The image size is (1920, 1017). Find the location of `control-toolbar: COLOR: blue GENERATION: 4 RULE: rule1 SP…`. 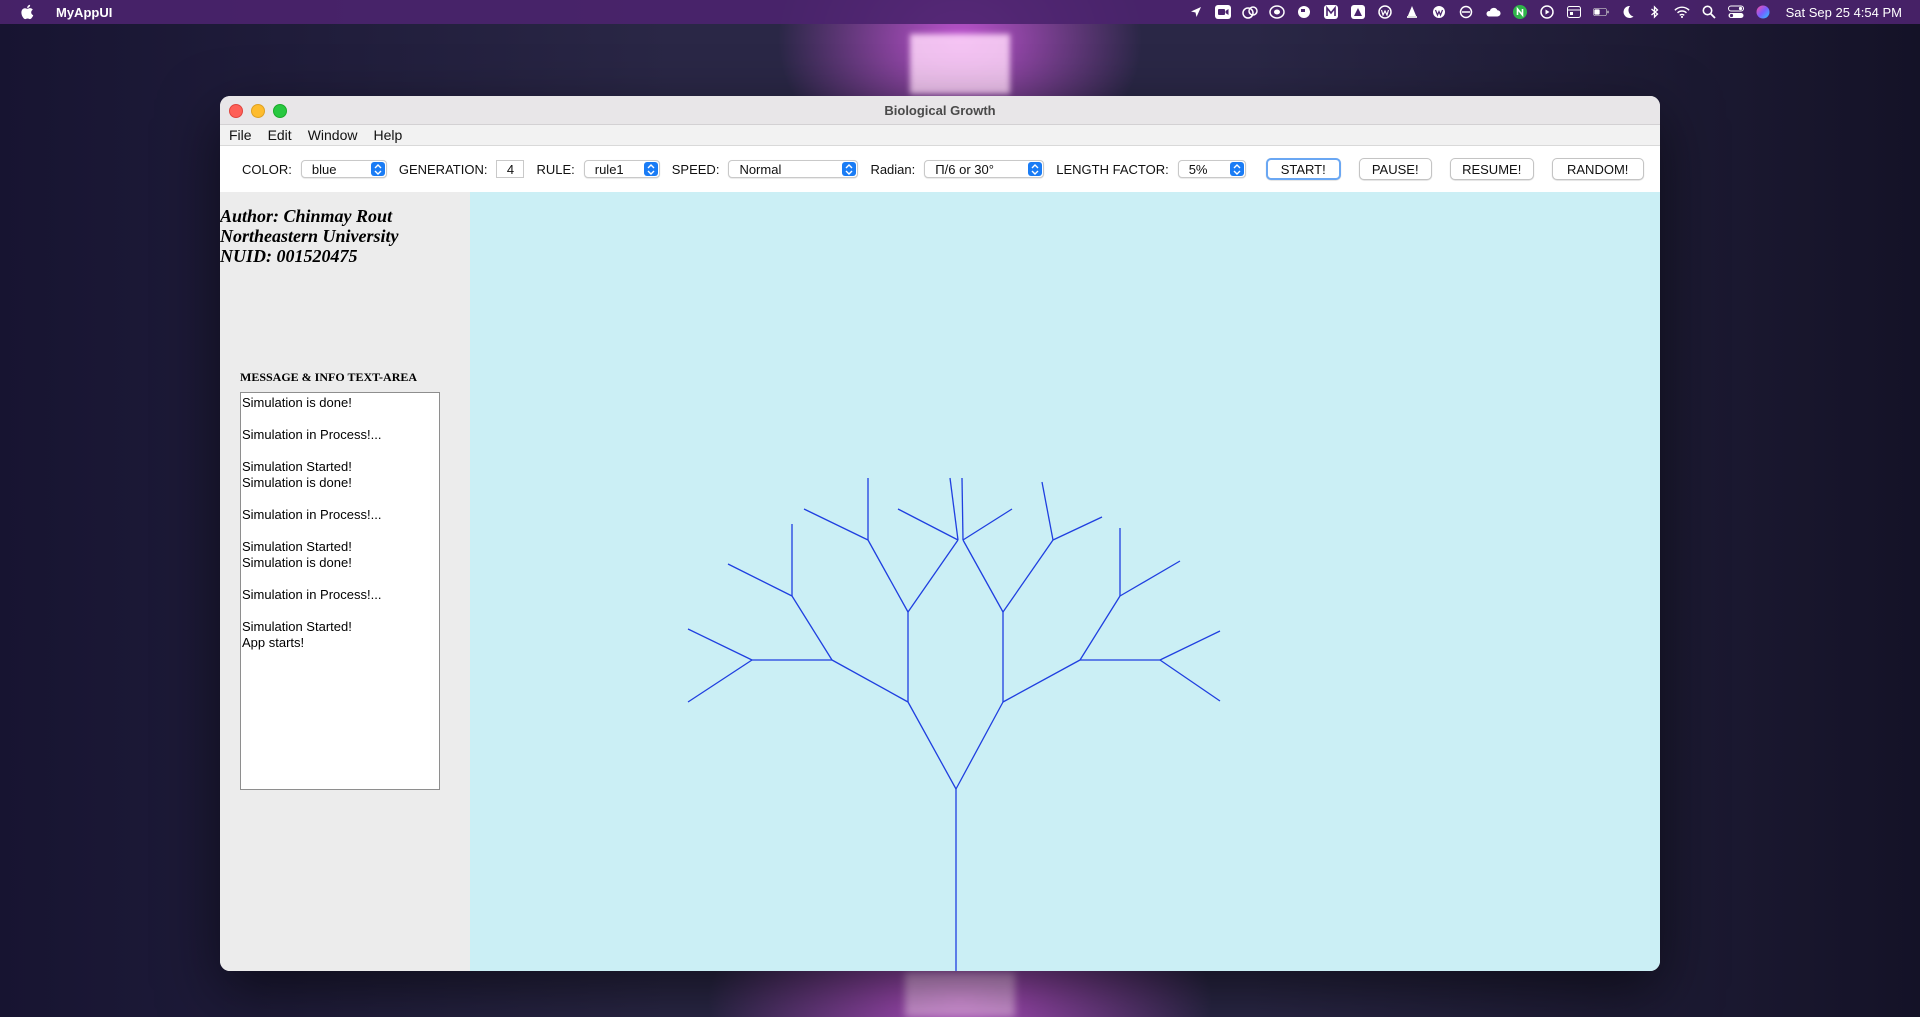

control-toolbar: COLOR: blue GENERATION: 4 RULE: rule1 SP… is located at coordinates (940, 169).